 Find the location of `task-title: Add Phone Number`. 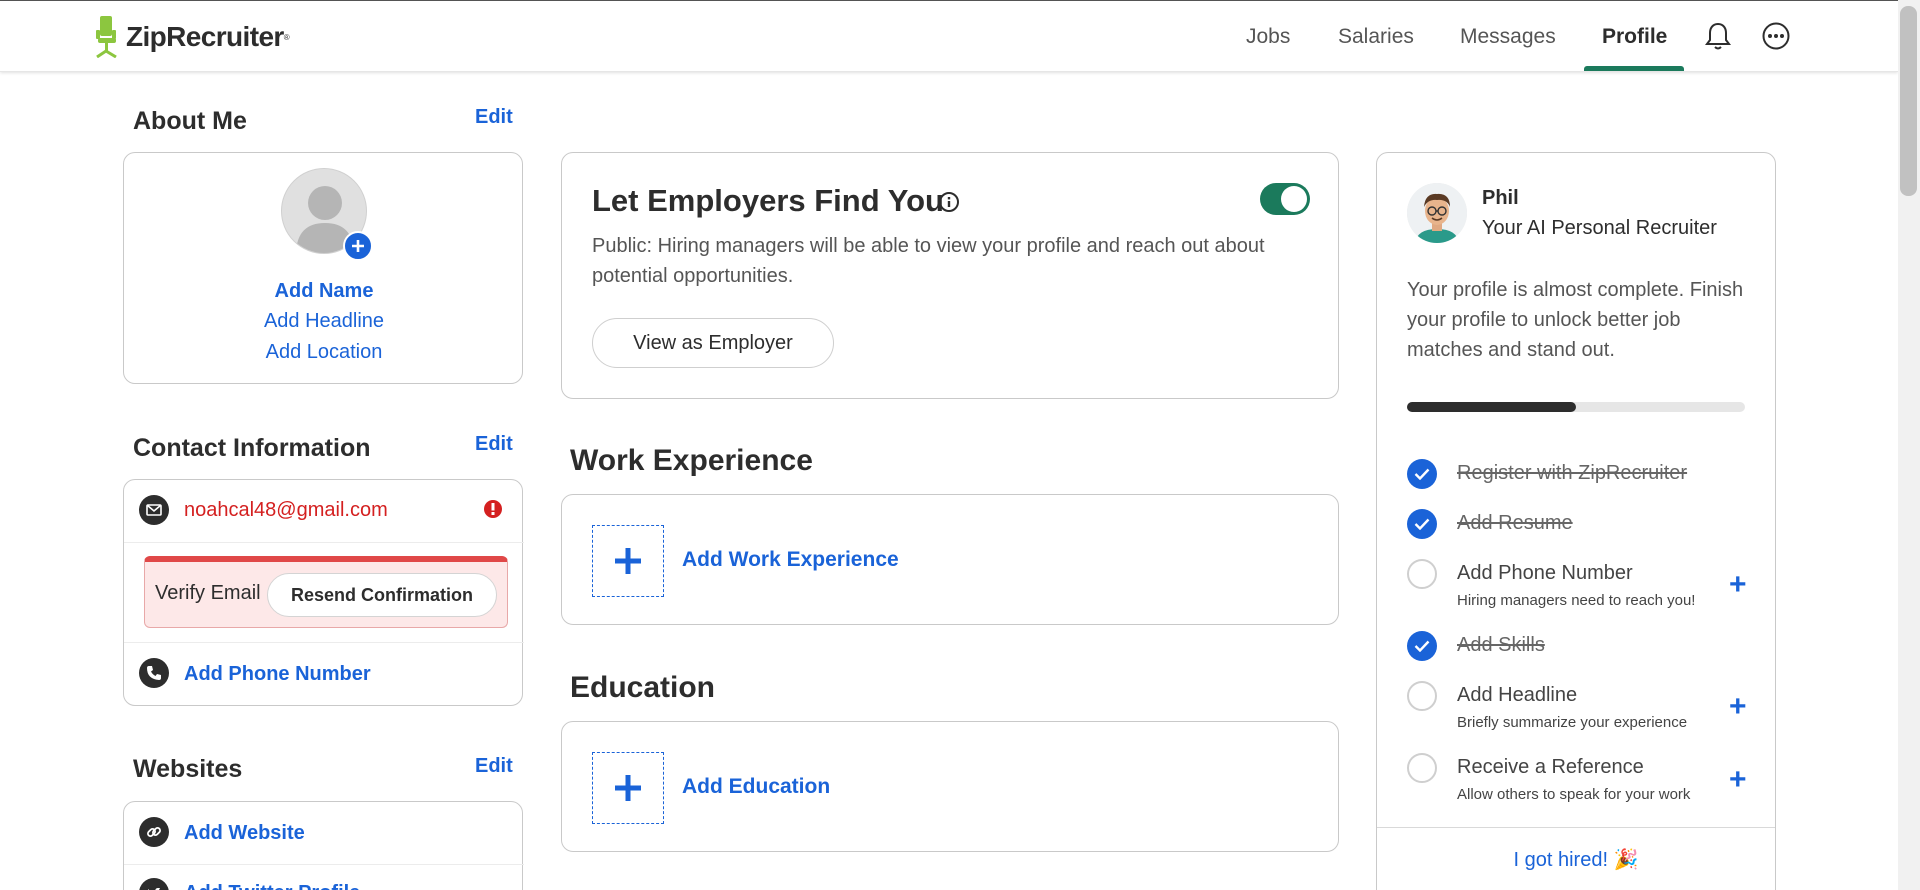

task-title: Add Phone Number is located at coordinates (1545, 573).